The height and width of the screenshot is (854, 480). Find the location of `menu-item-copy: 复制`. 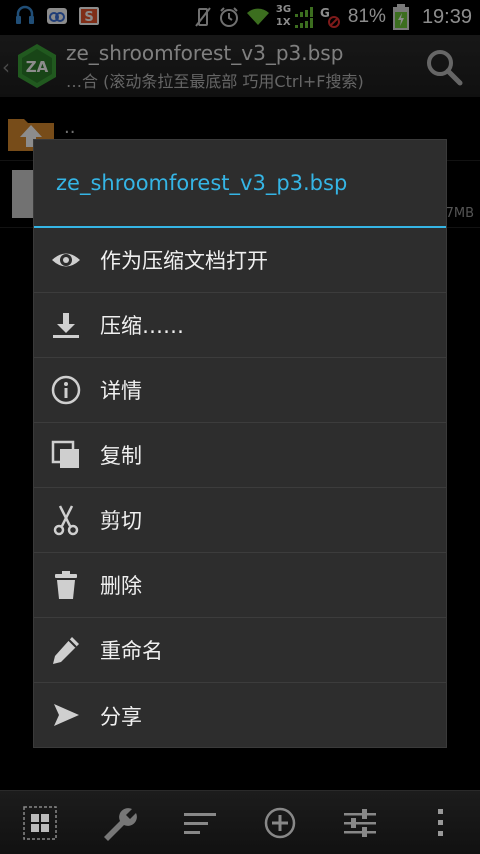

menu-item-copy: 复制 is located at coordinates (240, 455).